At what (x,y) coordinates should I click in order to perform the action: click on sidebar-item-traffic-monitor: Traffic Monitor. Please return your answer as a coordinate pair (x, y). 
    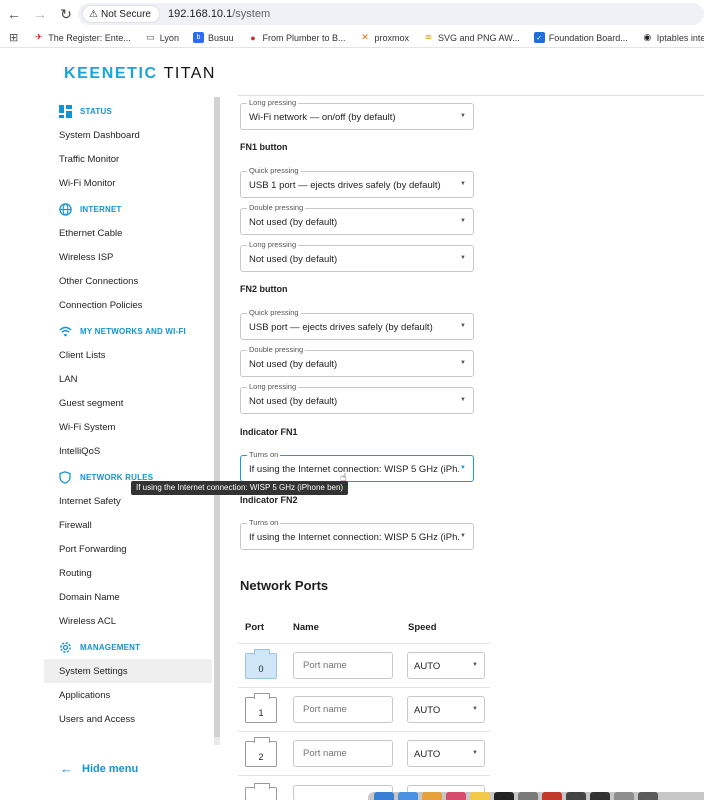
    Looking at the image, I should click on (132, 159).